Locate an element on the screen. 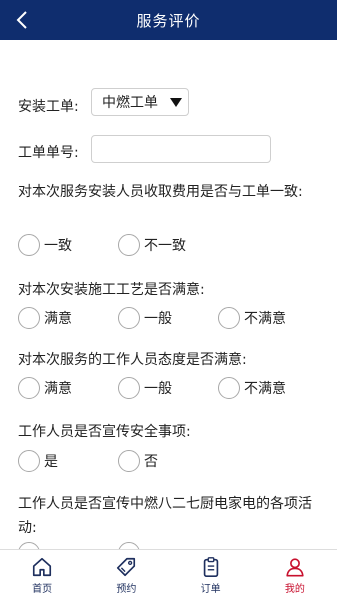  back-button is located at coordinates (22, 20).